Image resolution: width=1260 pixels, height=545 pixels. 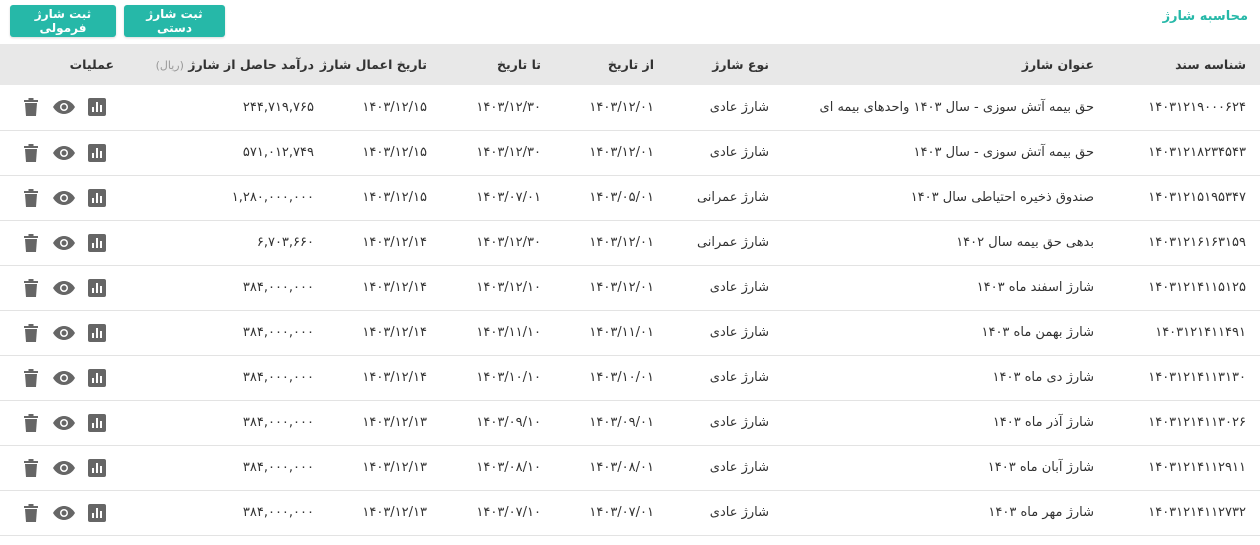 I want to click on col-type: نوع شارژ, so click(x=725, y=64).